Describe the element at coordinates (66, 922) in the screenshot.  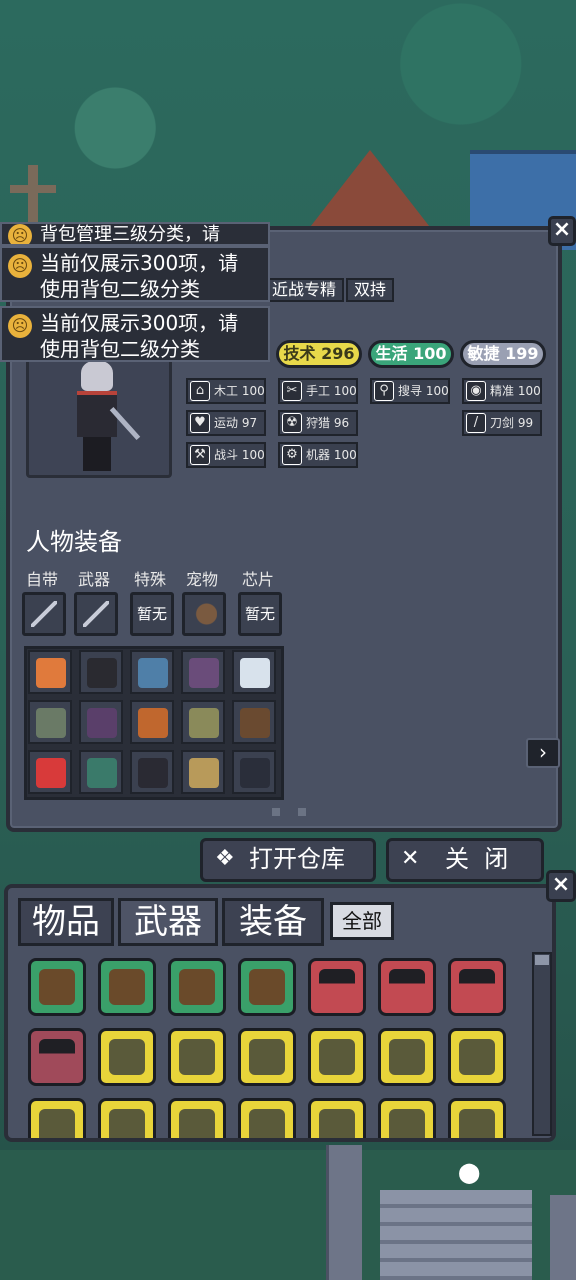
I see `tab-items: 物品` at that location.